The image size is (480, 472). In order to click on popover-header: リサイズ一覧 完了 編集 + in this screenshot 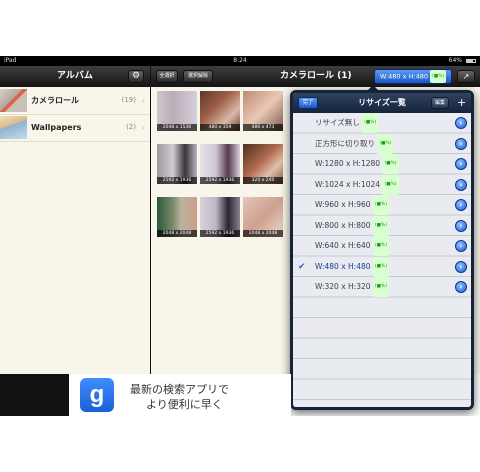, I will do `click(382, 103)`.